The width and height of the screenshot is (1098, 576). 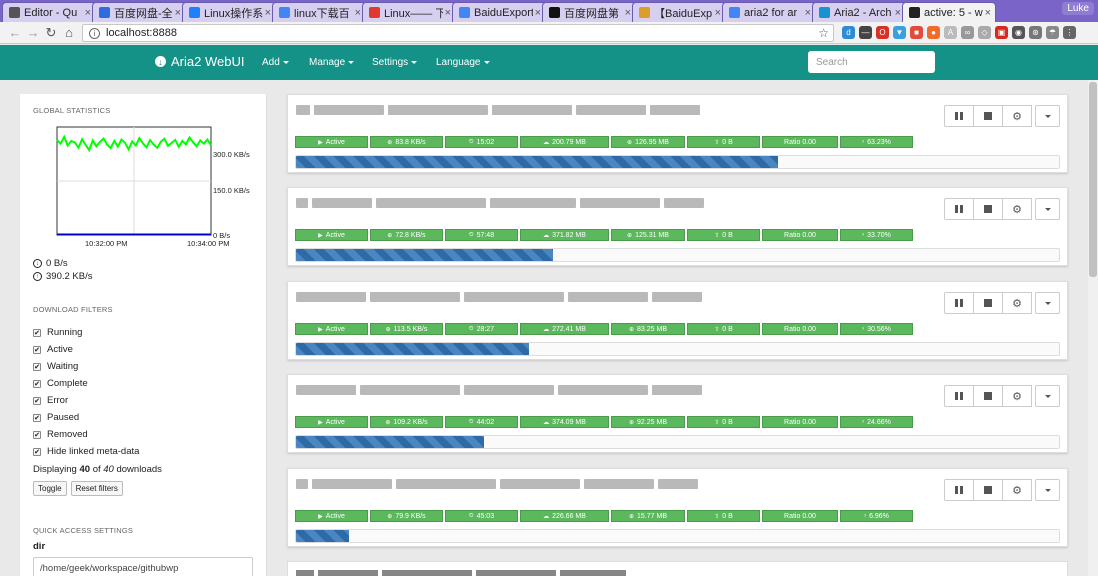 I want to click on menu-settings: Settings, so click(x=395, y=62).